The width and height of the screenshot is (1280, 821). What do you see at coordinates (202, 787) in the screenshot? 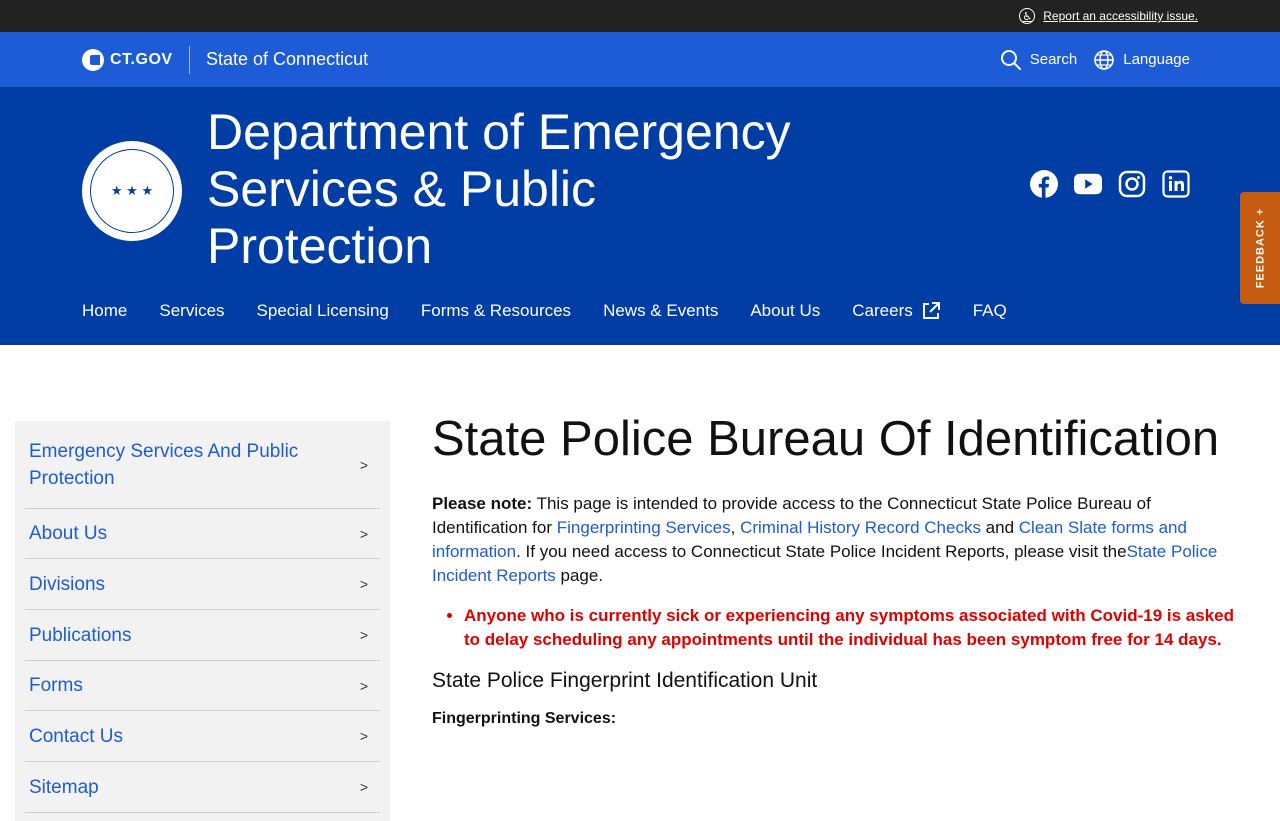
I see `sidebar-item-sitemap: Sitemap >` at bounding box center [202, 787].